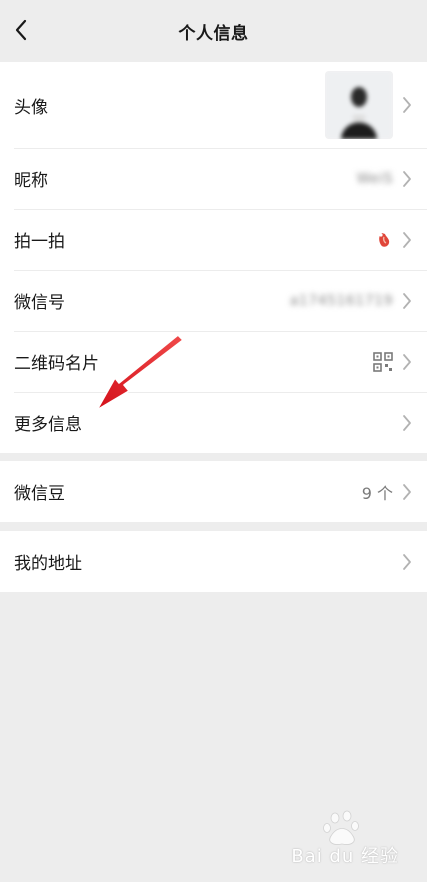 The width and height of the screenshot is (427, 882). Describe the element at coordinates (31, 107) in the screenshot. I see `avatar-label: 头像` at that location.